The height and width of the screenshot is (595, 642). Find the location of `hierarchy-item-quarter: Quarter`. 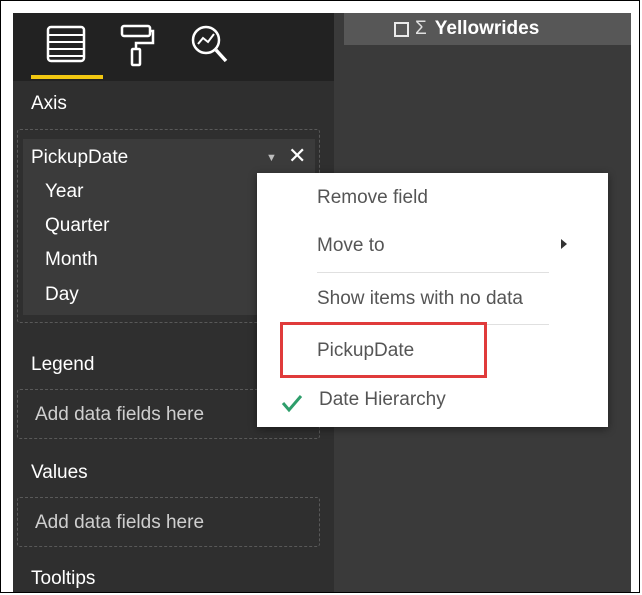

hierarchy-item-quarter: Quarter is located at coordinates (77, 226).